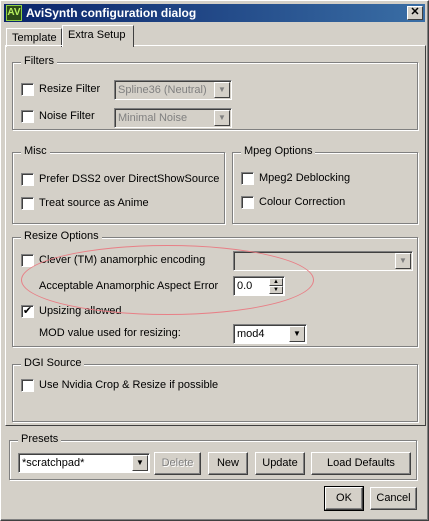  Describe the element at coordinates (39, 61) in the screenshot. I see `filters-legend: Filters` at that location.